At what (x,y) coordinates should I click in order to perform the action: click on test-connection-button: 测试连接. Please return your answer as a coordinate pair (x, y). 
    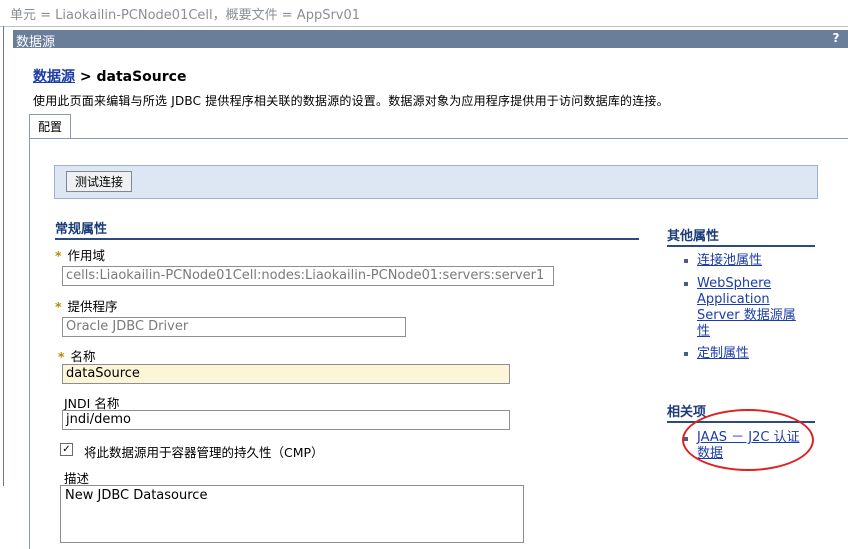
    Looking at the image, I should click on (99, 181).